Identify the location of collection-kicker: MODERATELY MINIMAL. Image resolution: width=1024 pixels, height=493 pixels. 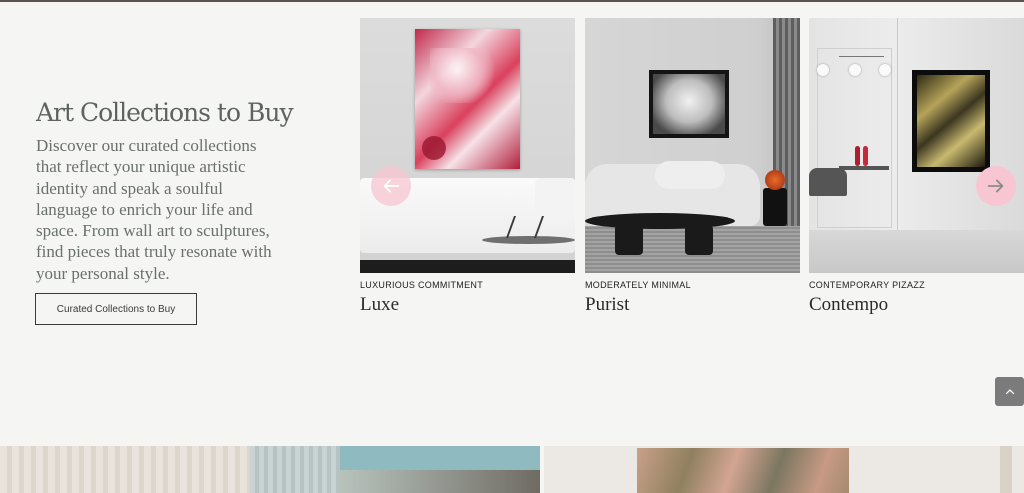
(638, 285).